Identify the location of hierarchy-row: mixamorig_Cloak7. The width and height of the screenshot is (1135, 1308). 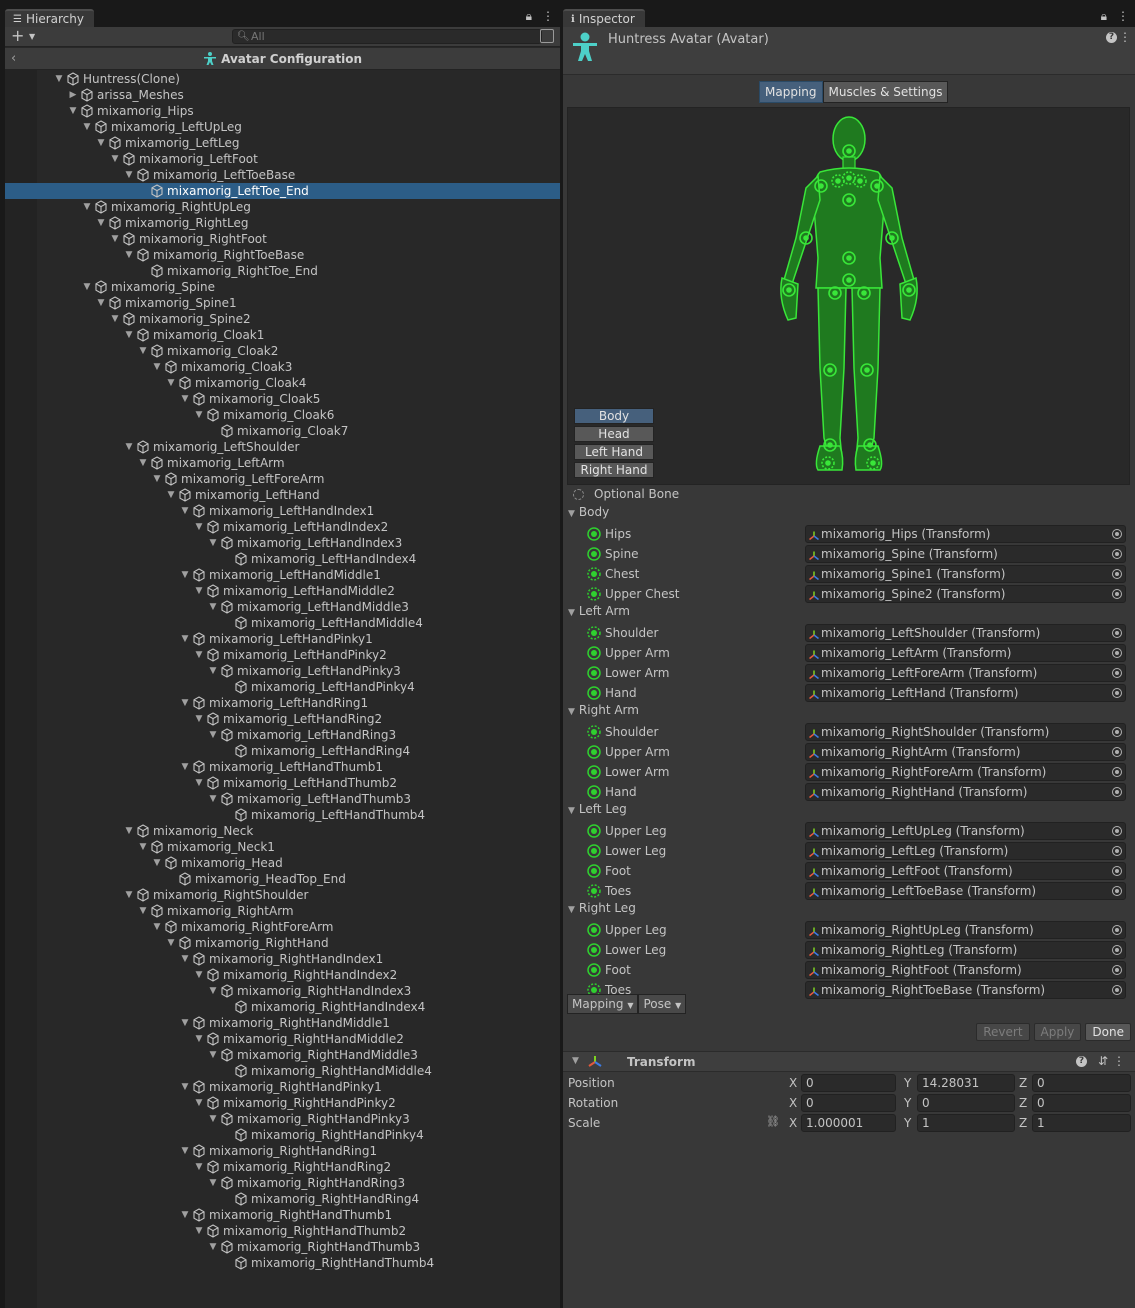
(282, 431).